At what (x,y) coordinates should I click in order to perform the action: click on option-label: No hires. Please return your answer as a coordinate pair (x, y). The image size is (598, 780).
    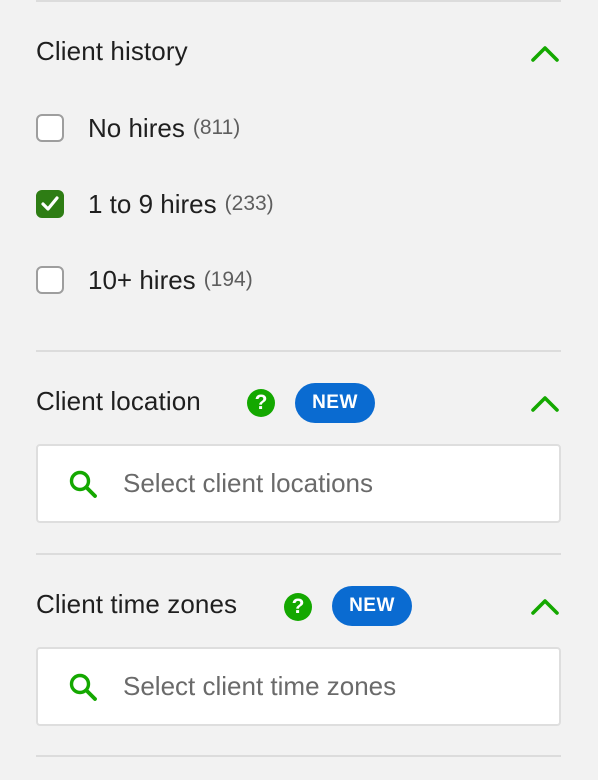
    Looking at the image, I should click on (136, 127).